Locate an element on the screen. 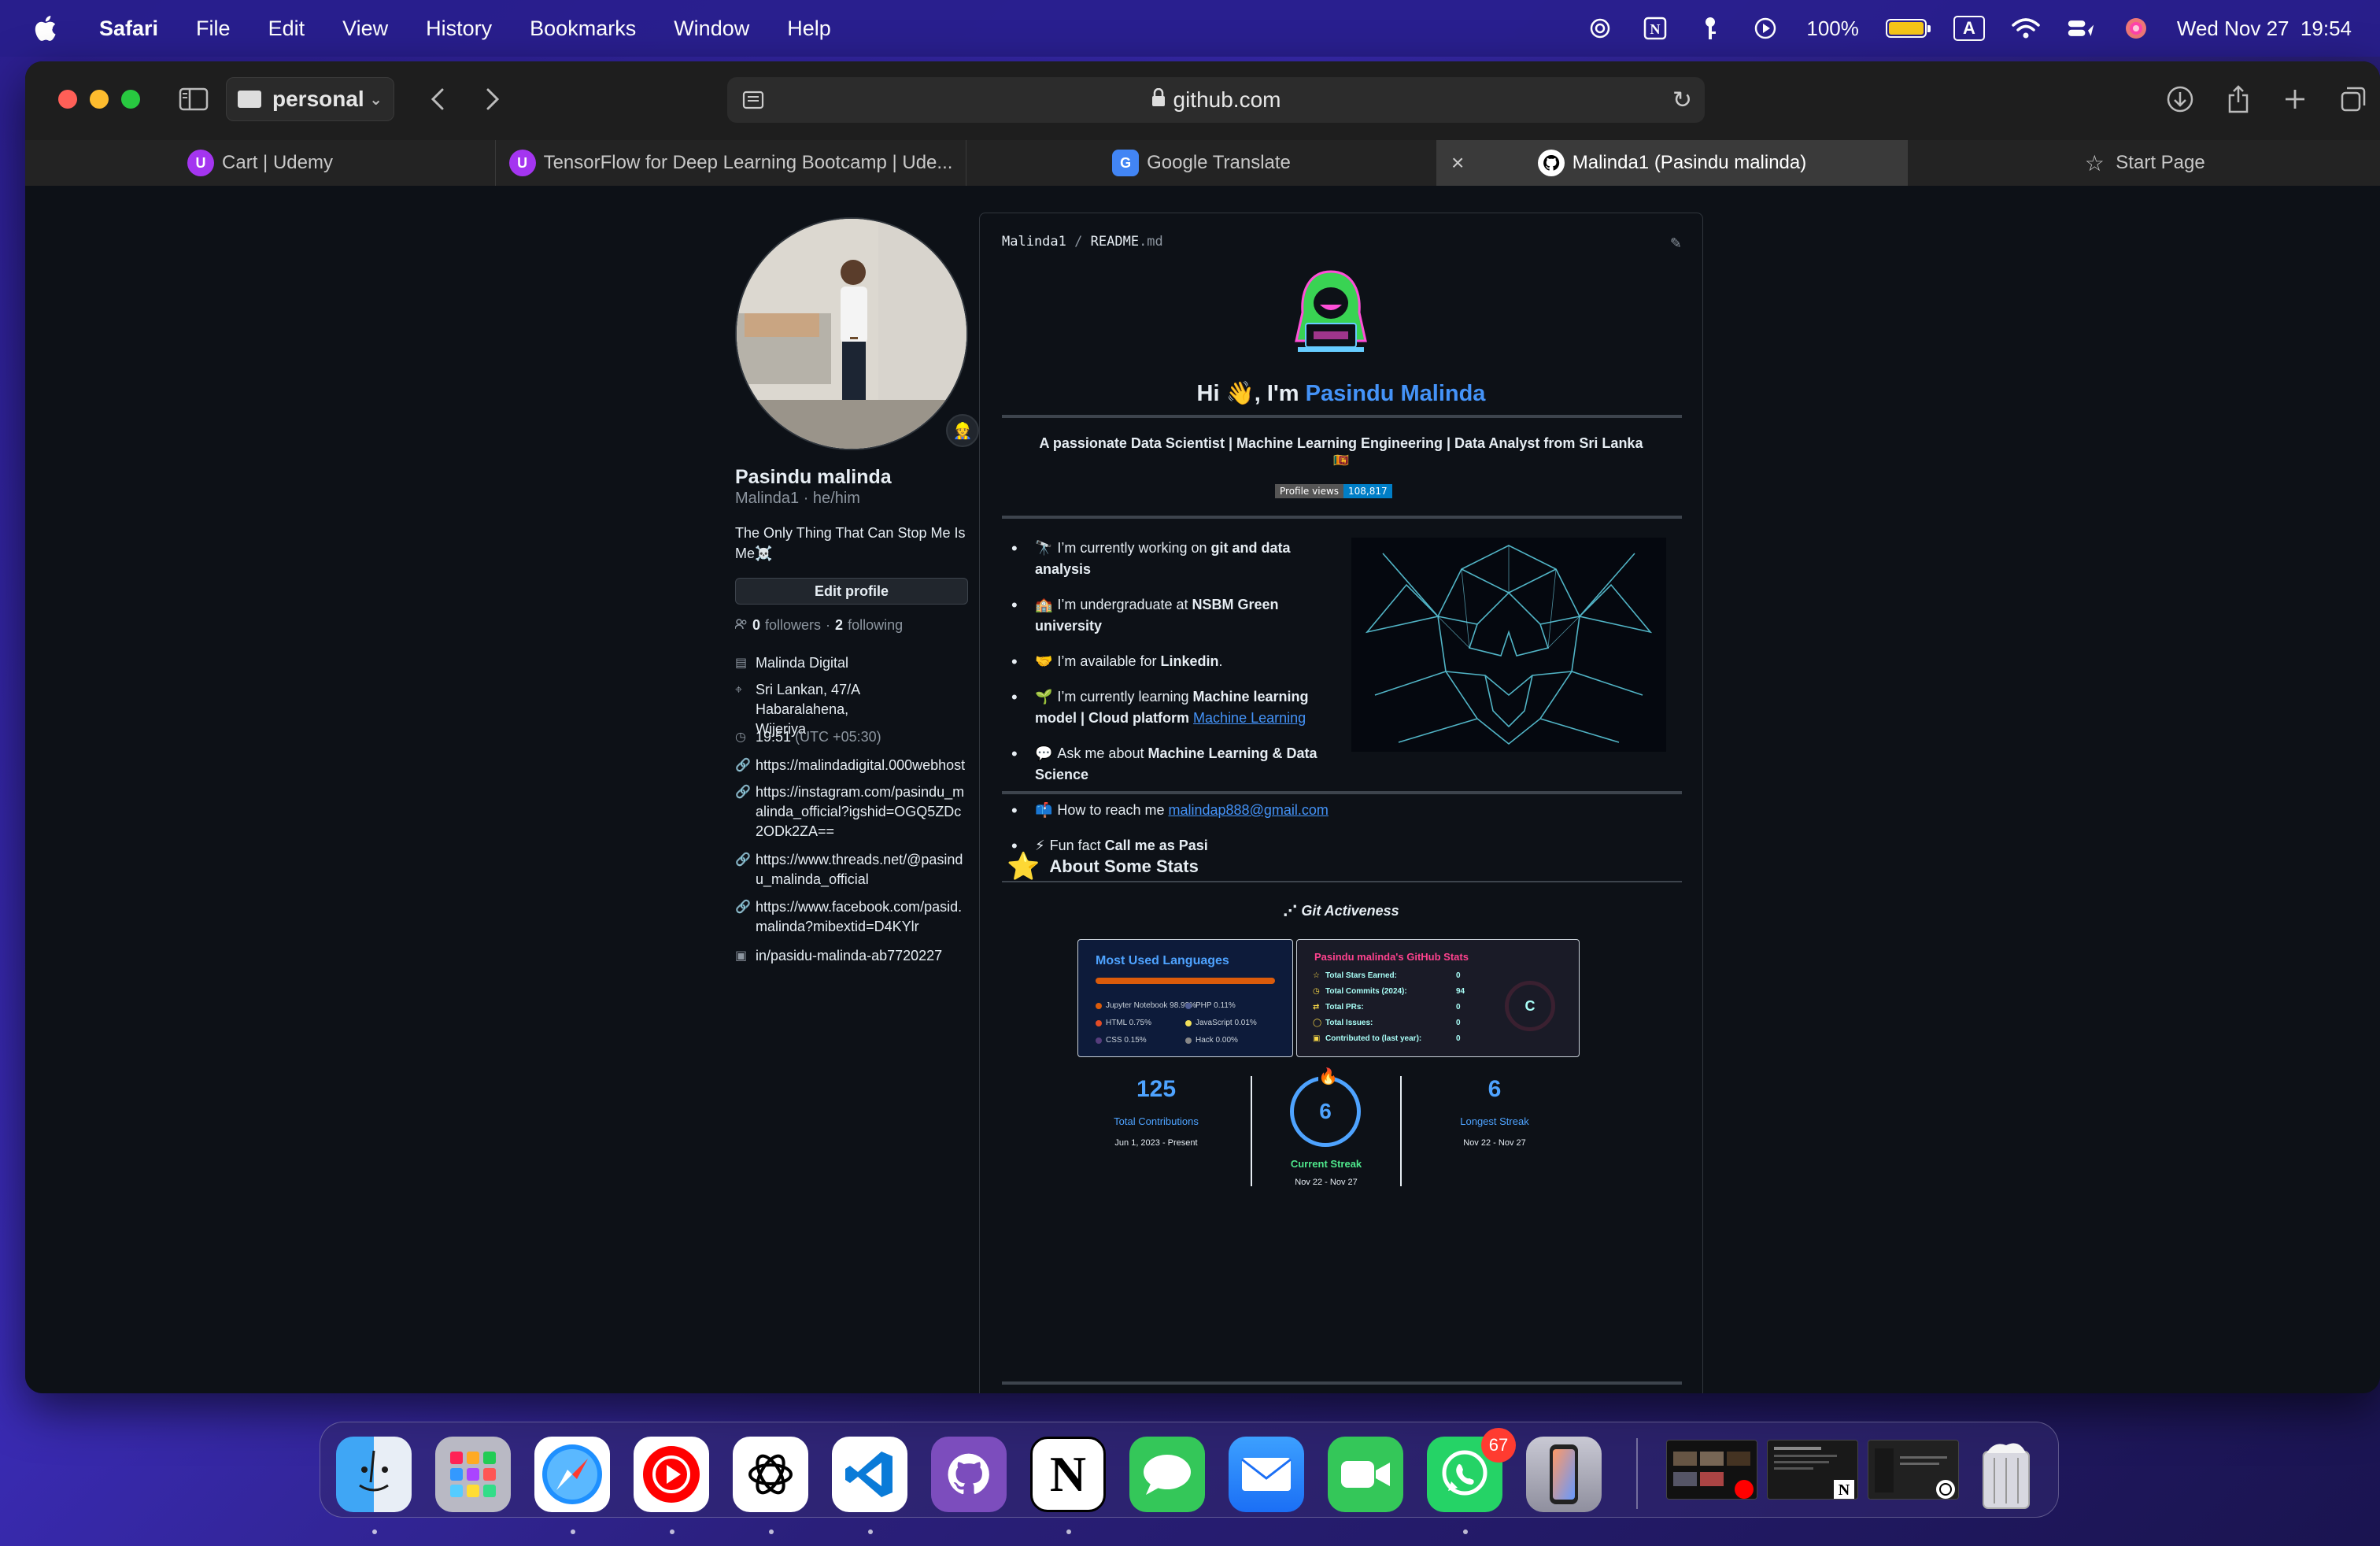 This screenshot has width=2380, height=1546. language-color-dot is located at coordinates (1188, 1040).